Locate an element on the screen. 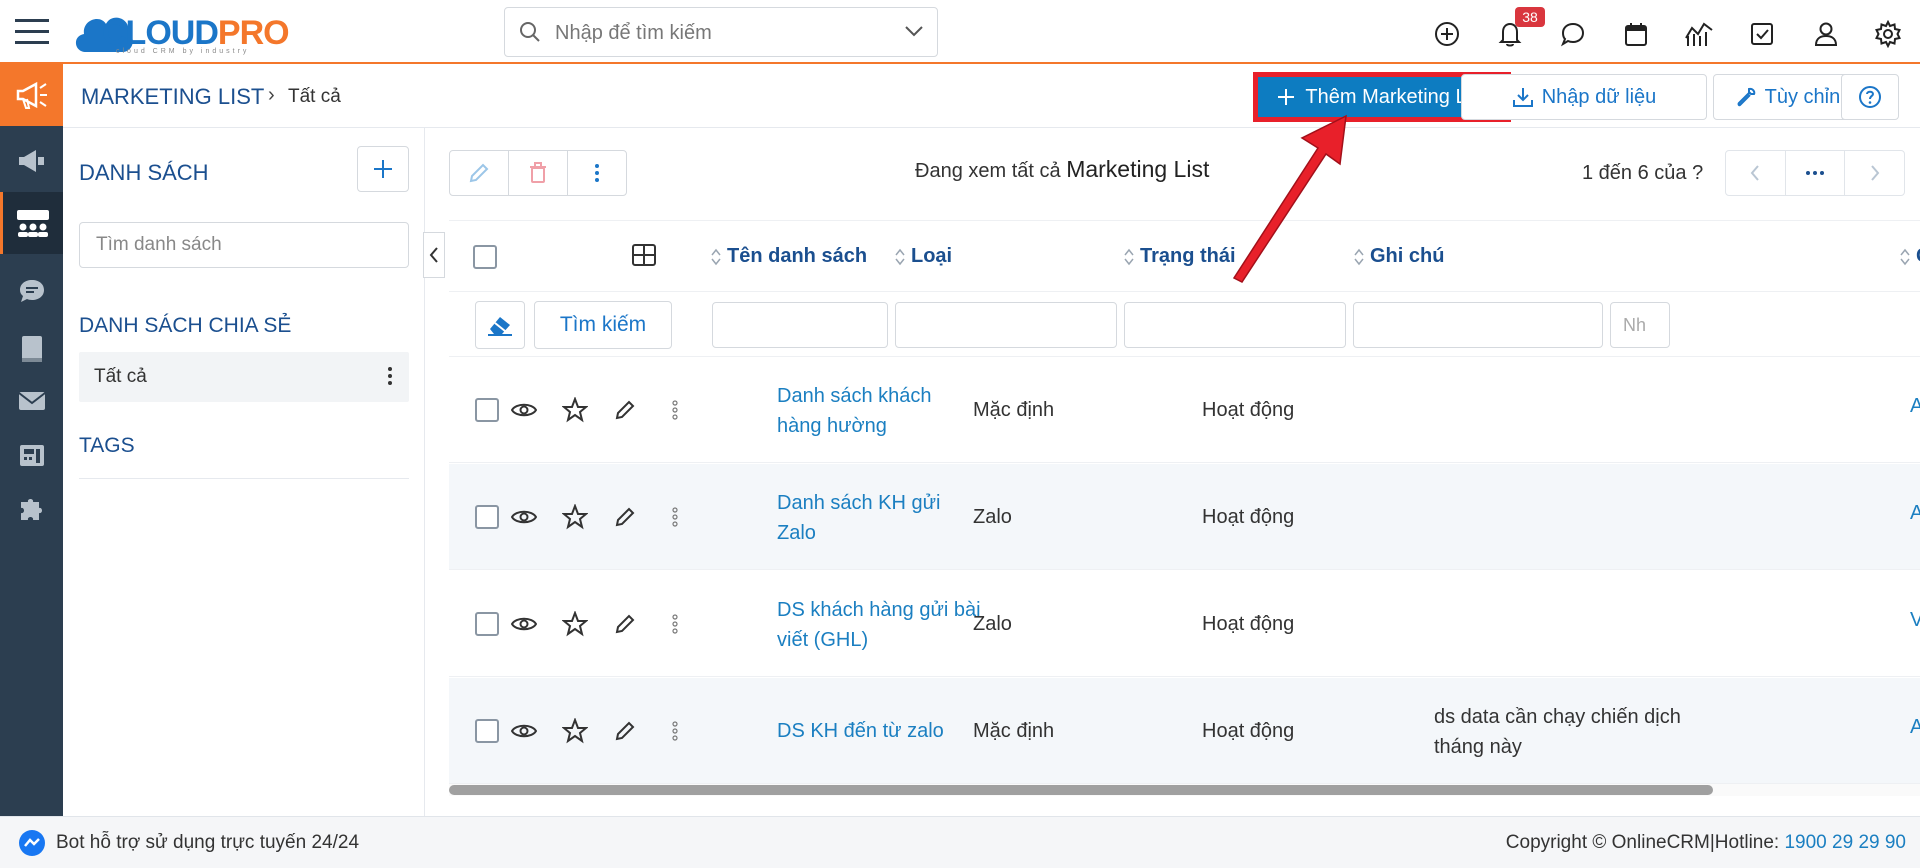  more-actions-button is located at coordinates (597, 173).